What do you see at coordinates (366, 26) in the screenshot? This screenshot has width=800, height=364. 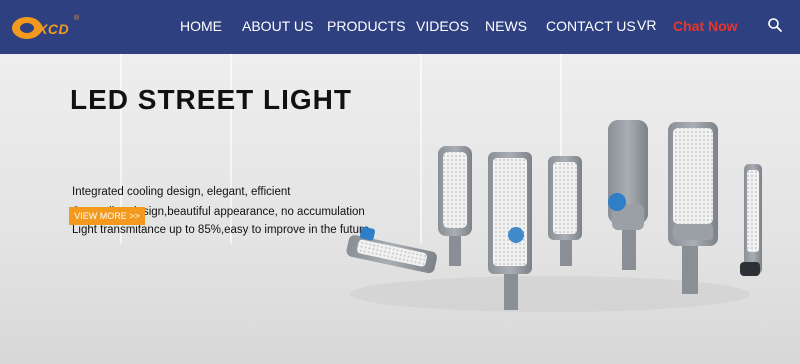 I see `nav-item-products: PRODUCTS` at bounding box center [366, 26].